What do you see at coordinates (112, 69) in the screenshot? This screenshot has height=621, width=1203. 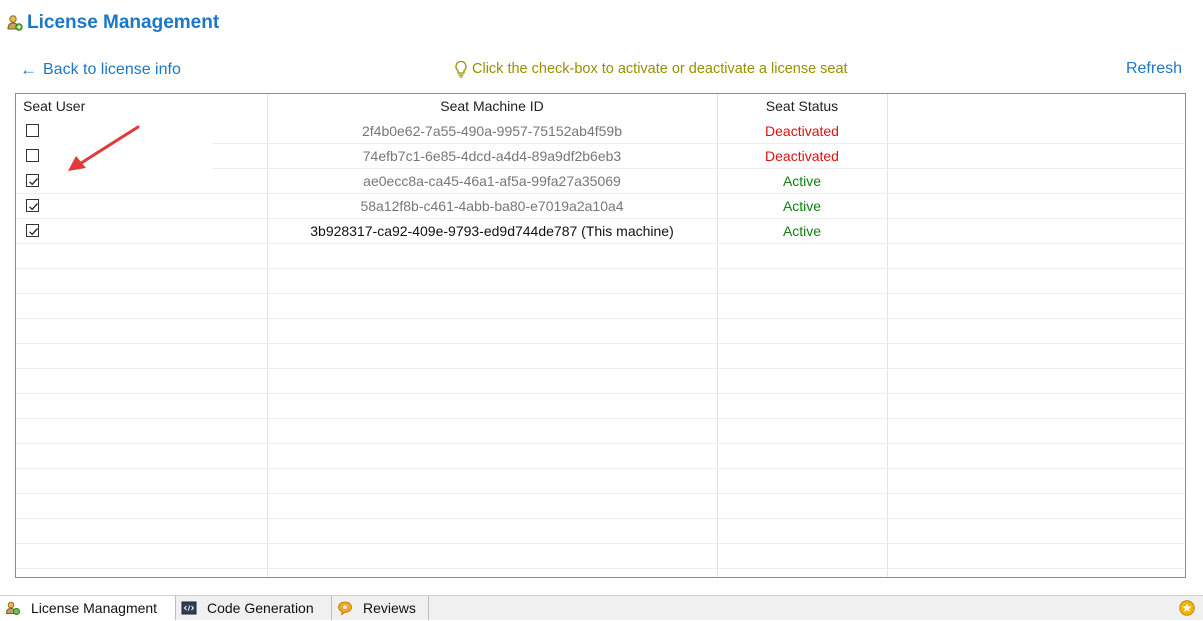 I see `back-link-label: Back to license info` at bounding box center [112, 69].